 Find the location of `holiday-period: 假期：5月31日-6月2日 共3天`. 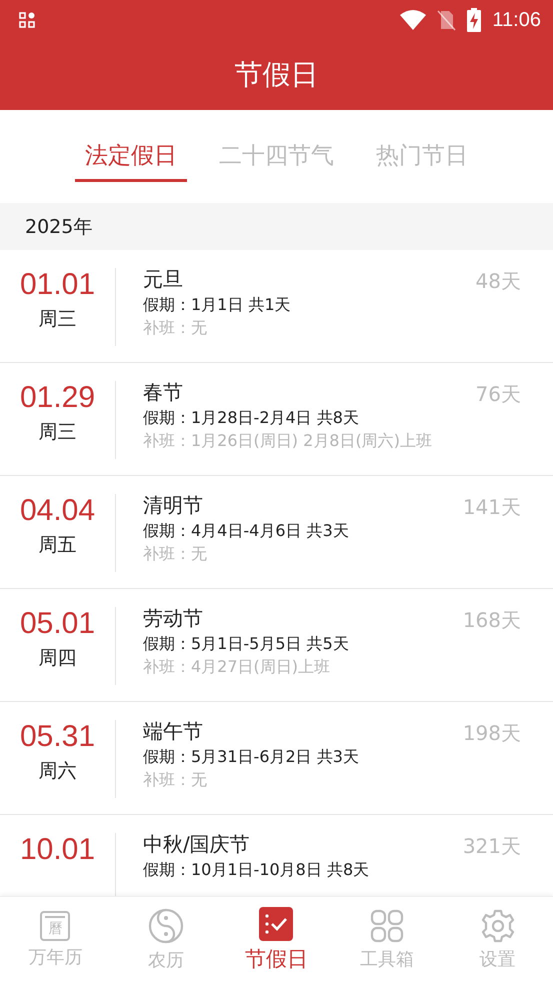

holiday-period: 假期：5月31日-6月2日 共3天 is located at coordinates (251, 757).